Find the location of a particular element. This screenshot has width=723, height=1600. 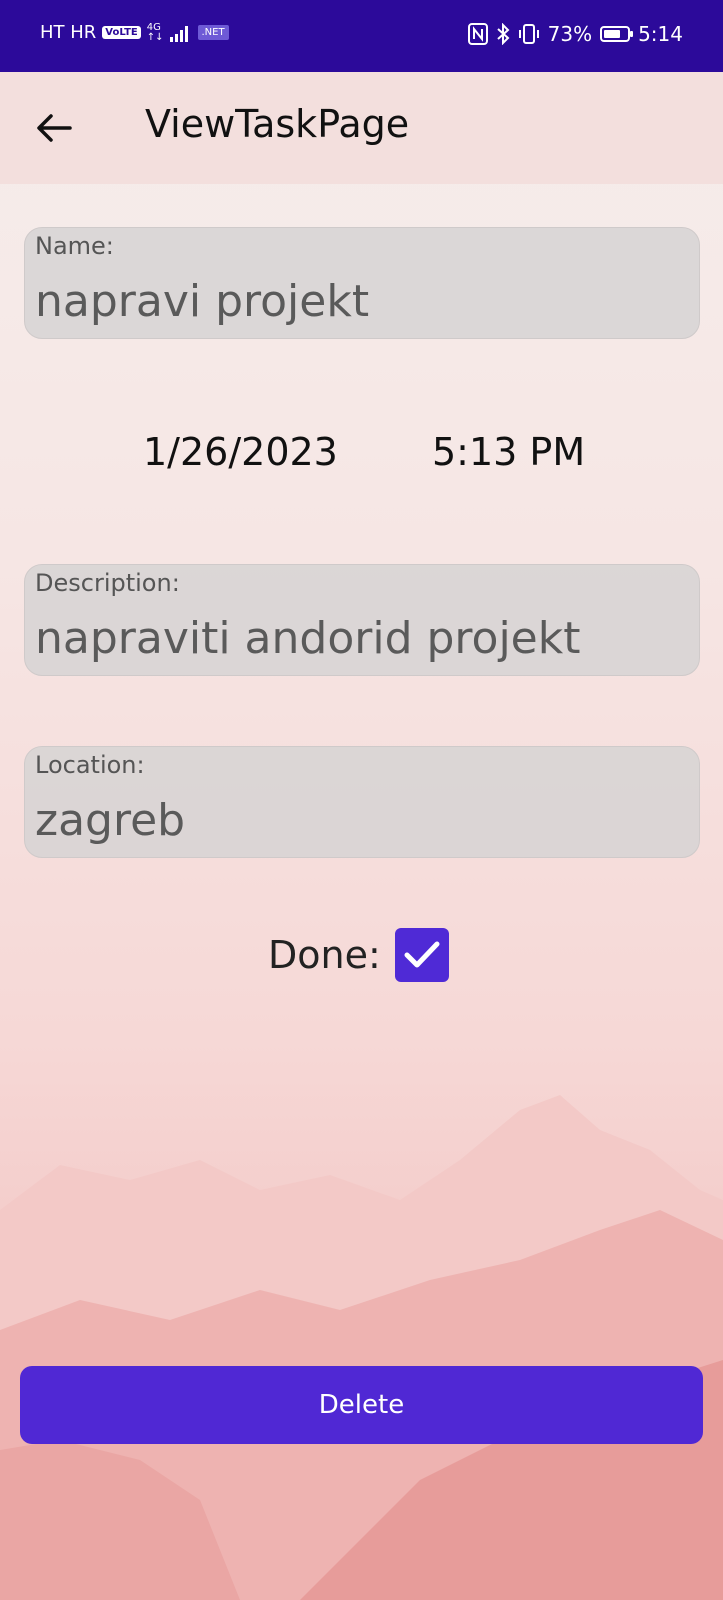

nfc-icon is located at coordinates (477, 34).